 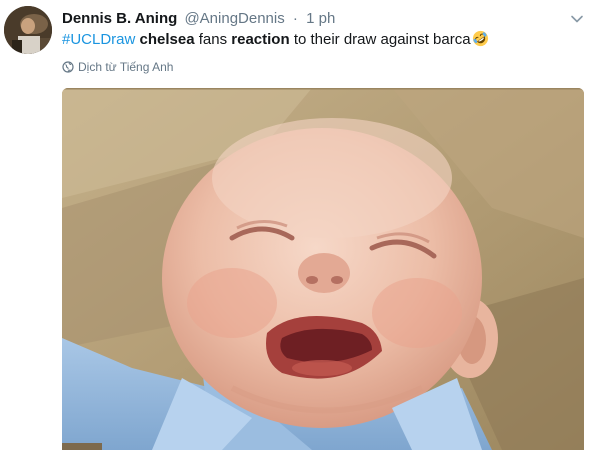 I want to click on tweet-text-word: reaction, so click(x=260, y=39).